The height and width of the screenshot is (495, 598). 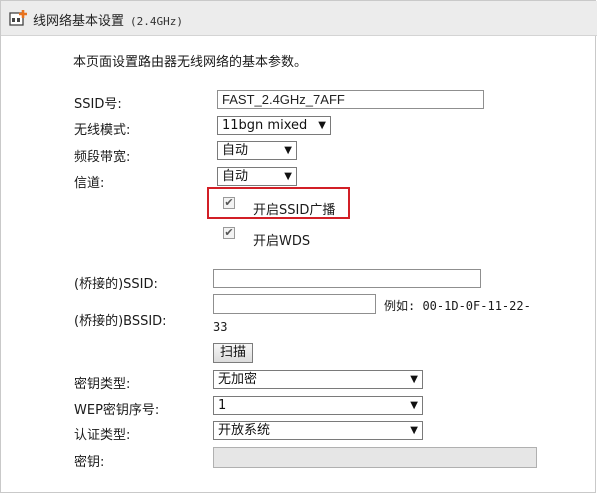 What do you see at coordinates (257, 150) in the screenshot?
I see `bandwidth-select: 自动 ▼` at bounding box center [257, 150].